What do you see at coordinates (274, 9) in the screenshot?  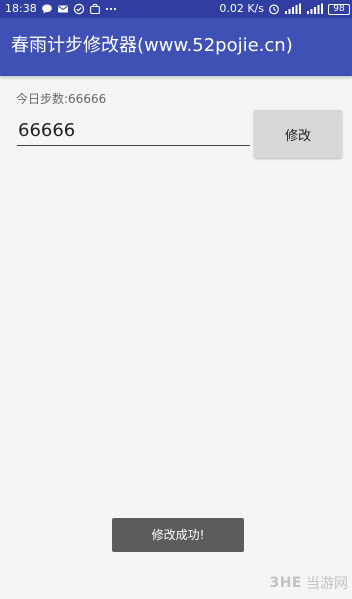 I see `alarm-icon` at bounding box center [274, 9].